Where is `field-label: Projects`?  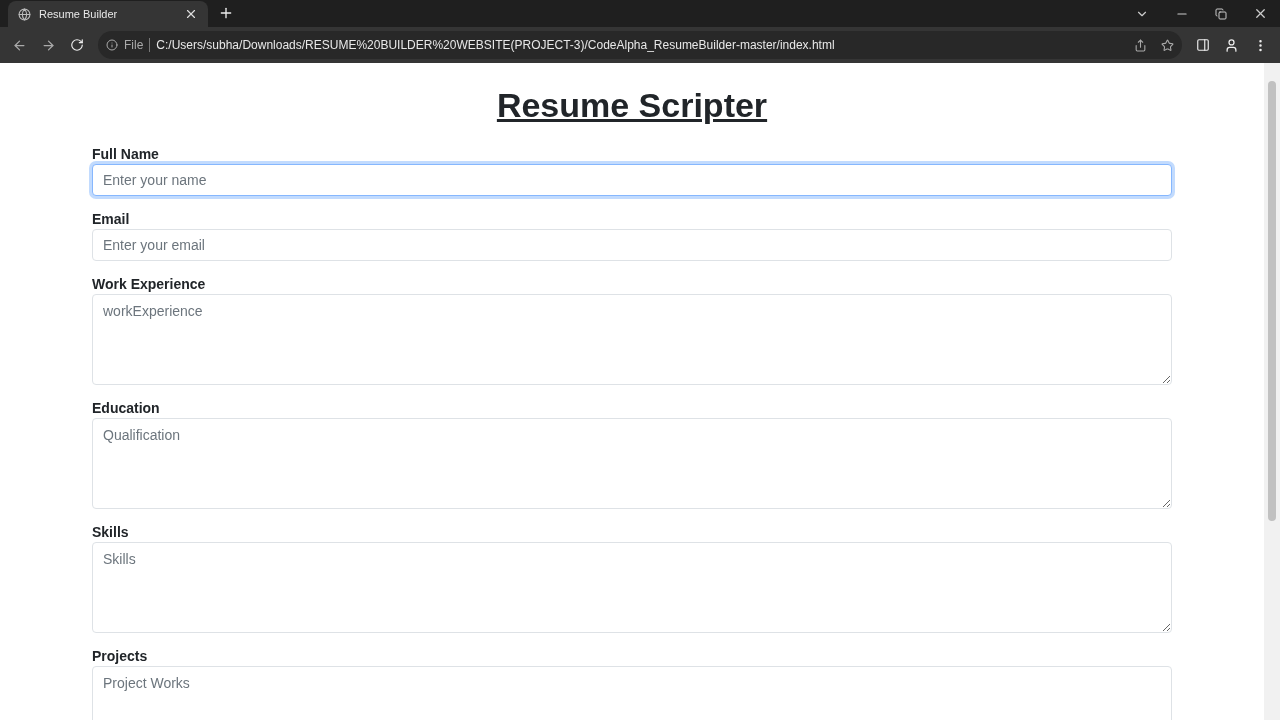
field-label: Projects is located at coordinates (120, 656).